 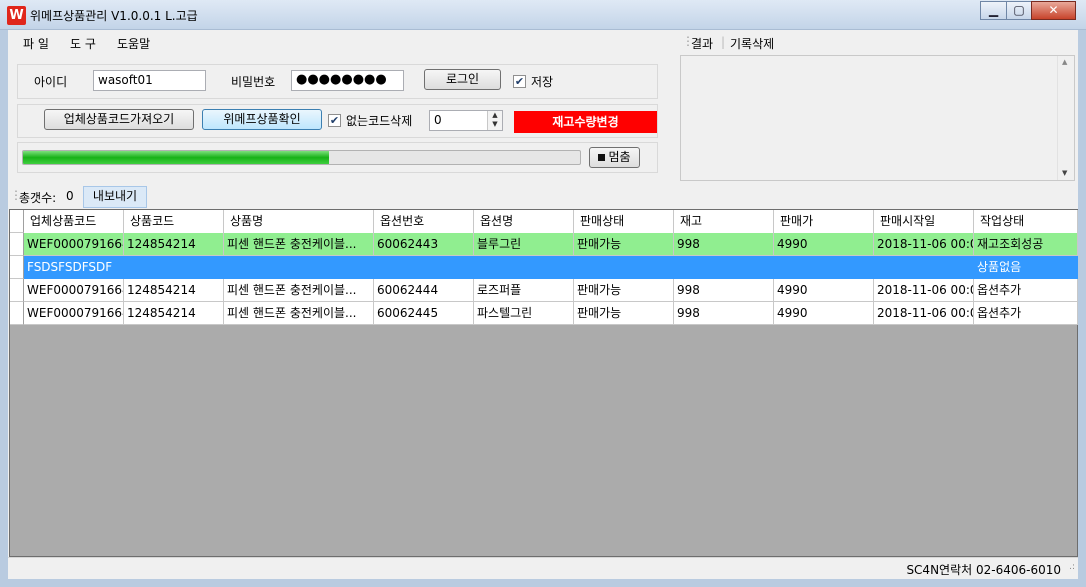 What do you see at coordinates (74, 267) in the screenshot?
I see `table-cell: FSDSFSDFSDF` at bounding box center [74, 267].